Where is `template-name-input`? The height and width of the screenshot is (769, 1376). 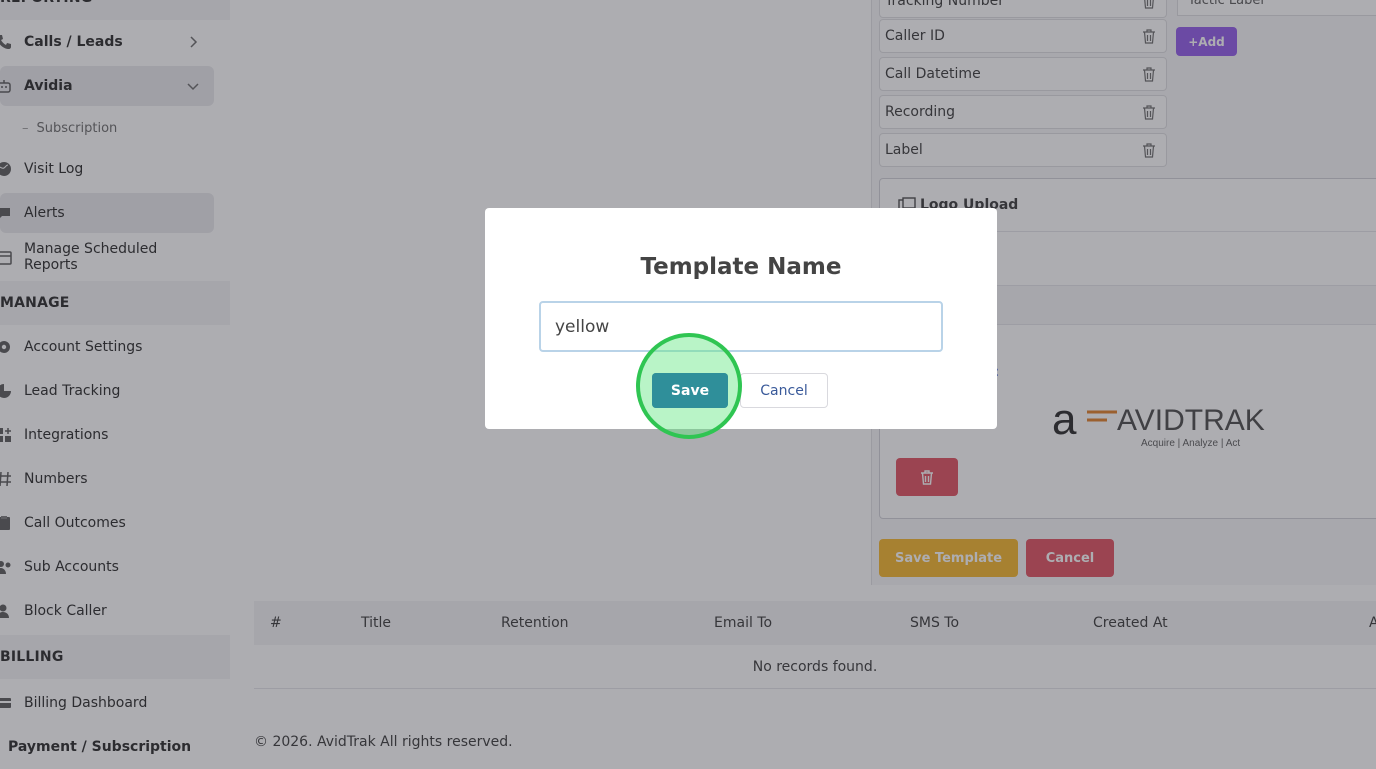 template-name-input is located at coordinates (741, 326).